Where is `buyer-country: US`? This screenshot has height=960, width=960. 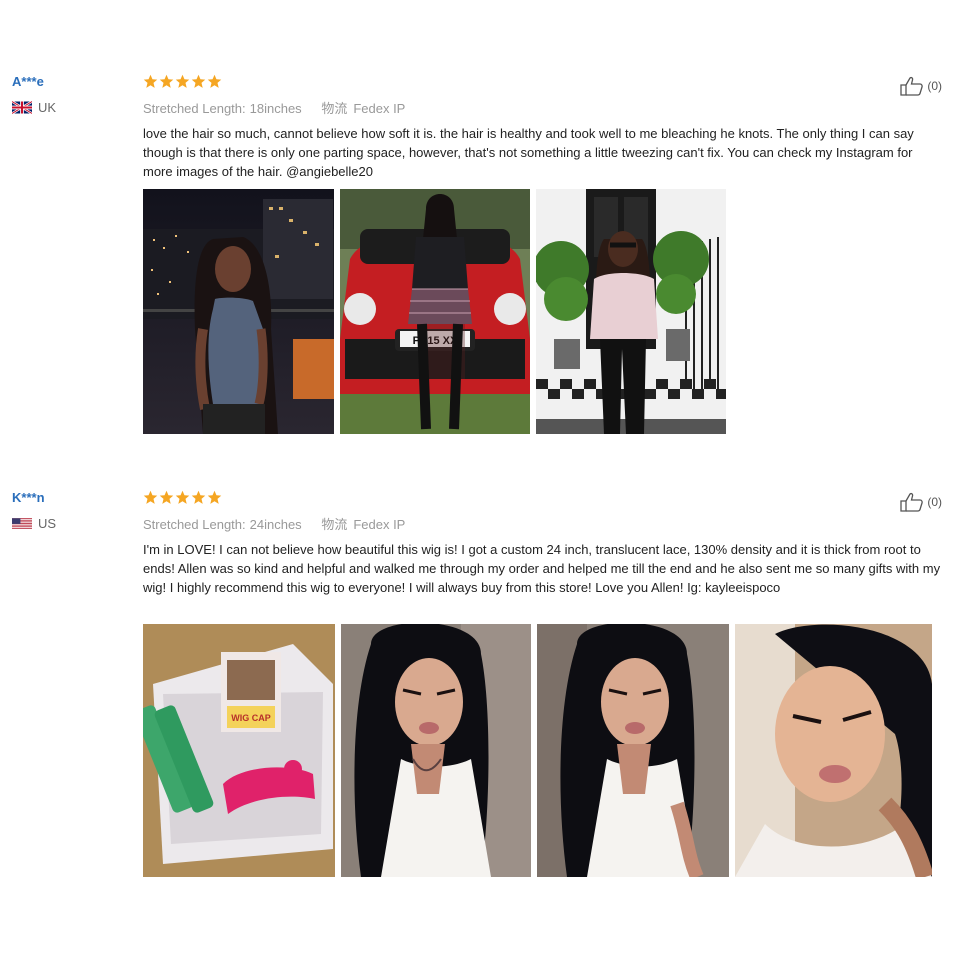
buyer-country: US is located at coordinates (34, 523).